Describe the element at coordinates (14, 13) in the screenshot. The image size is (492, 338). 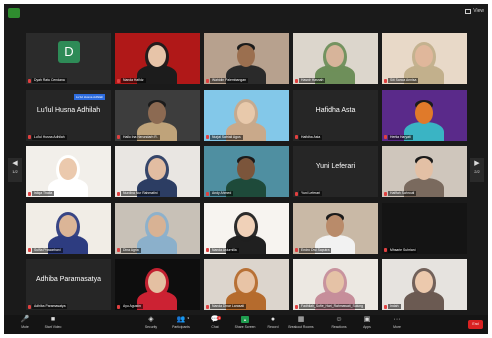
I see `security-badge-icon` at that location.